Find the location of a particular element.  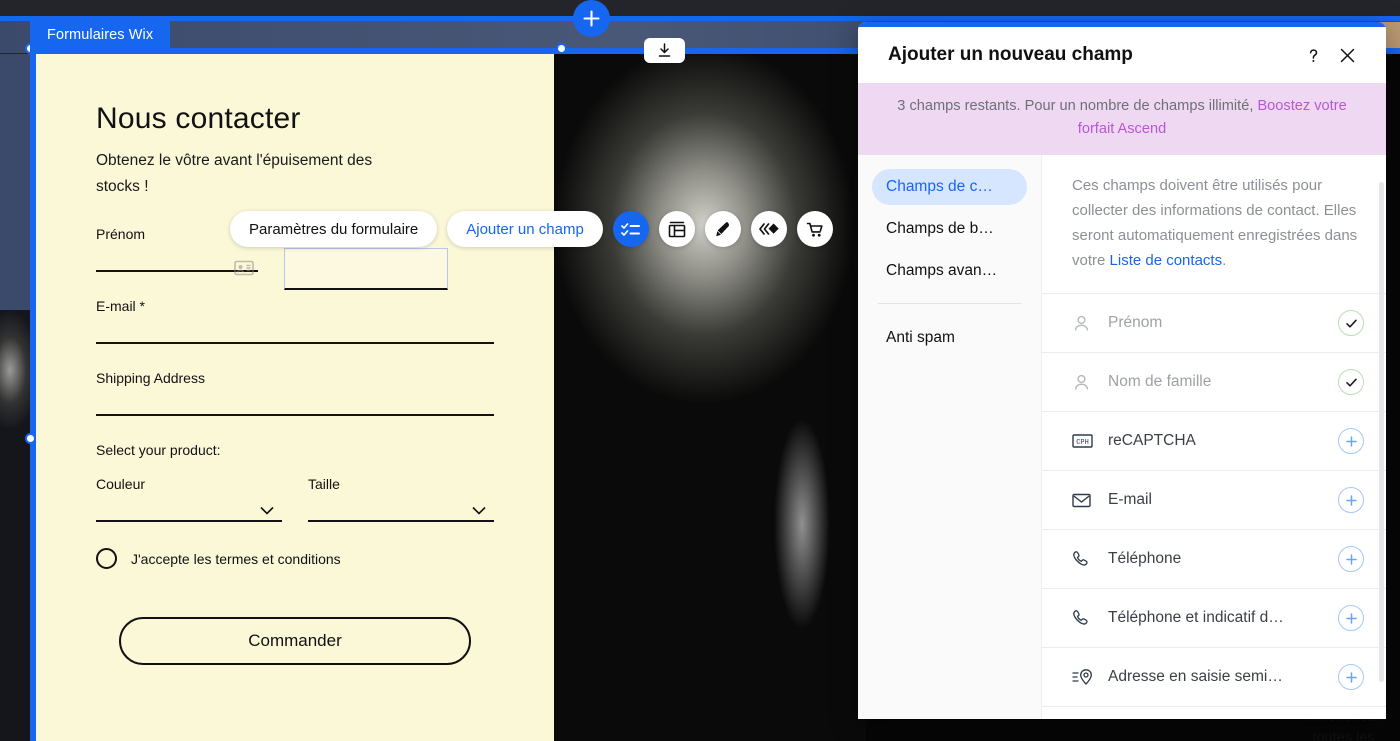

field-row-recaptcha: CPH reCAPTCHA is located at coordinates (1214, 441).